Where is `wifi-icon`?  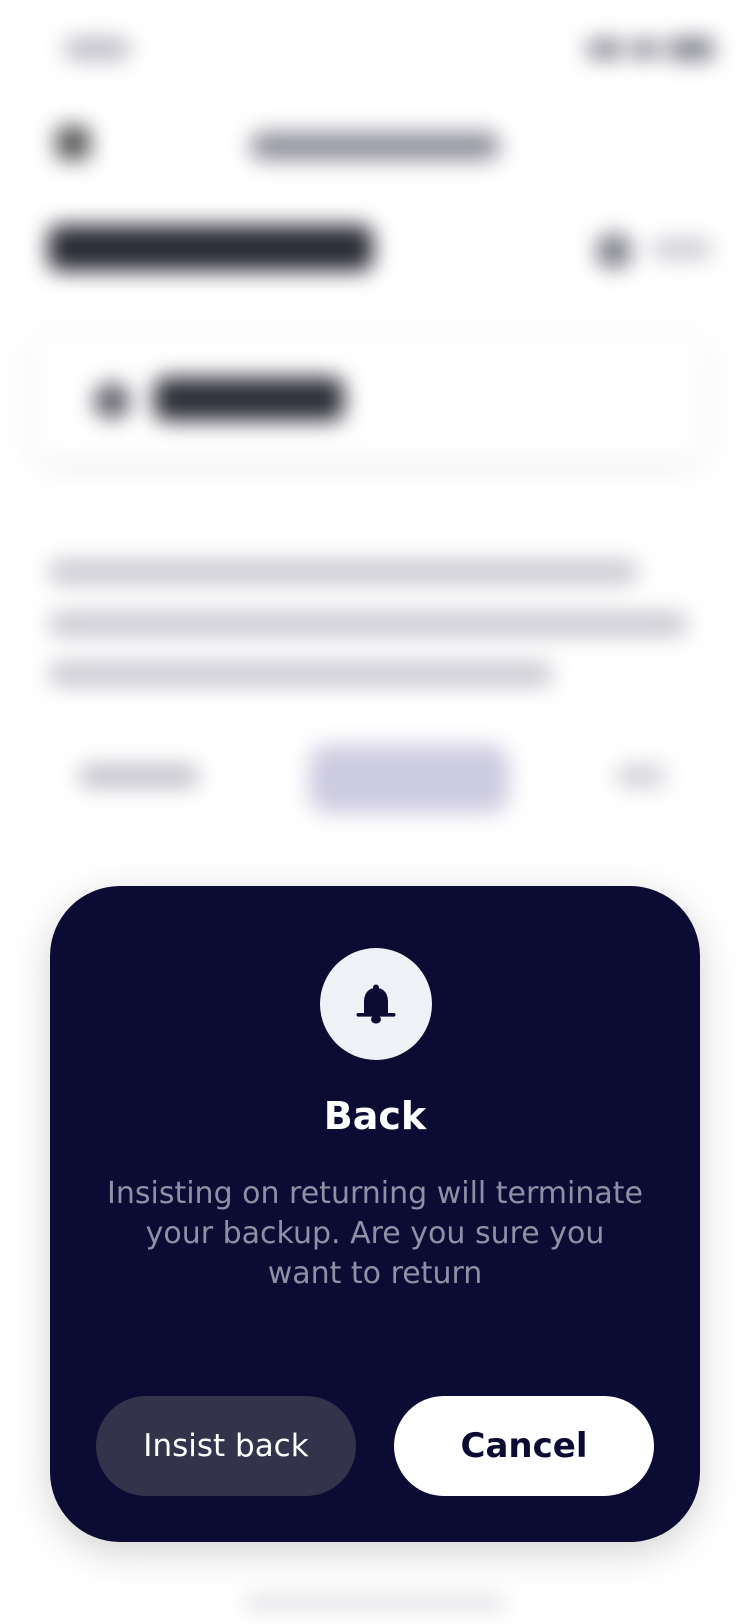
wifi-icon is located at coordinates (645, 49).